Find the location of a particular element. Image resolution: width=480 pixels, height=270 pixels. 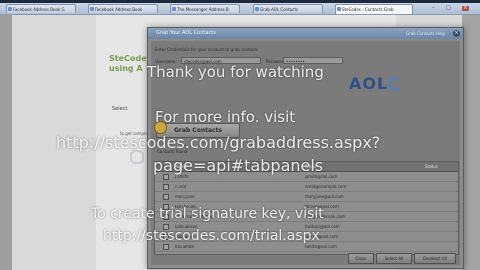

tab-label: The Messenger Address B is located at coordinates (203, 9).